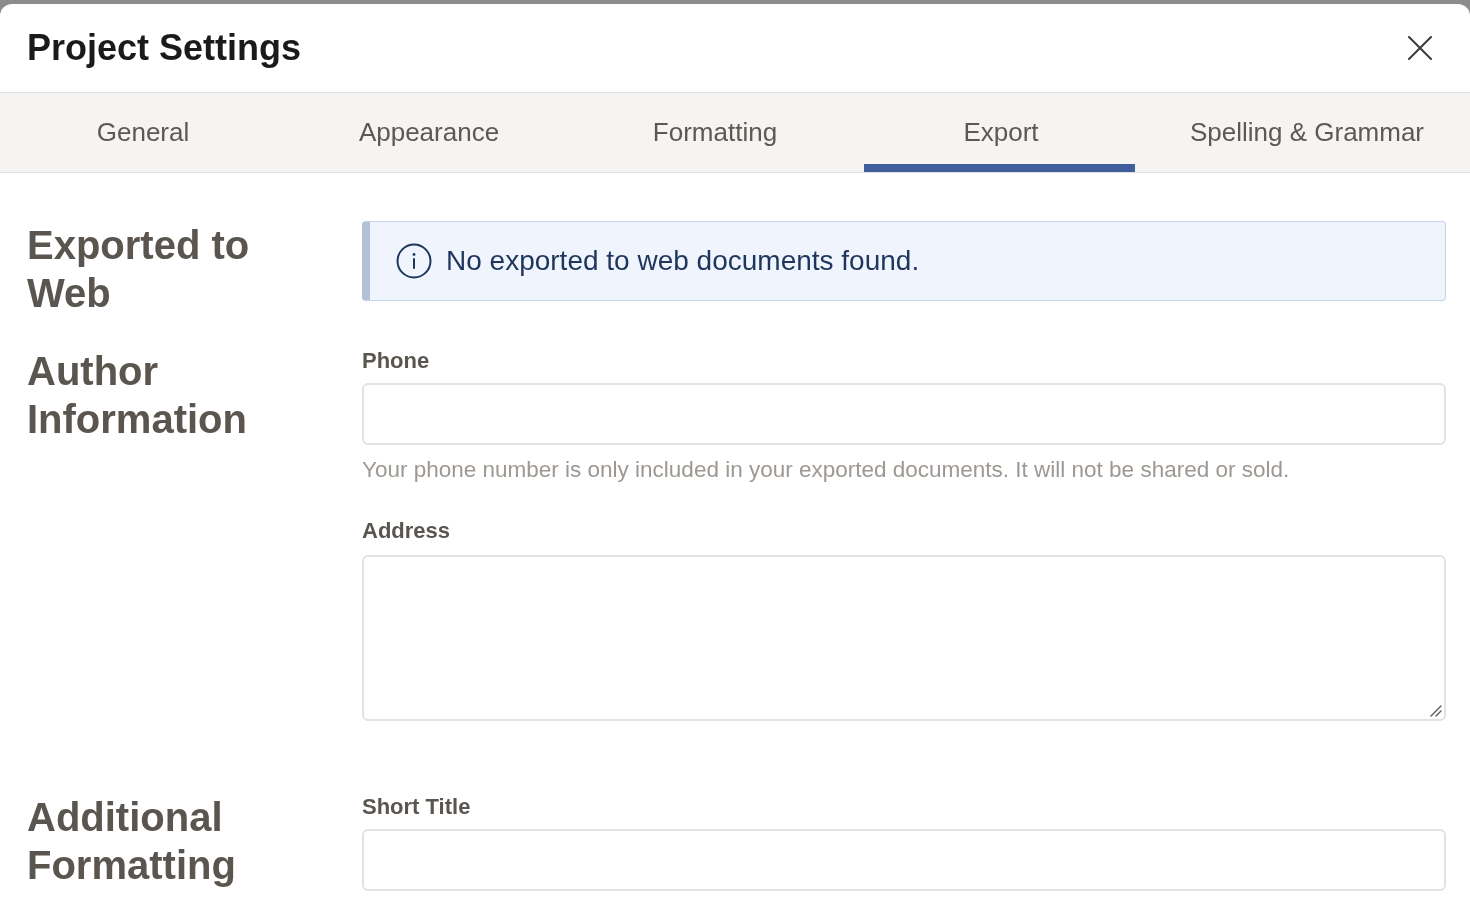  Describe the element at coordinates (826, 470) in the screenshot. I see `field-hint: Your phone number is only included in your exported documents. It will not be shared or sold.` at that location.